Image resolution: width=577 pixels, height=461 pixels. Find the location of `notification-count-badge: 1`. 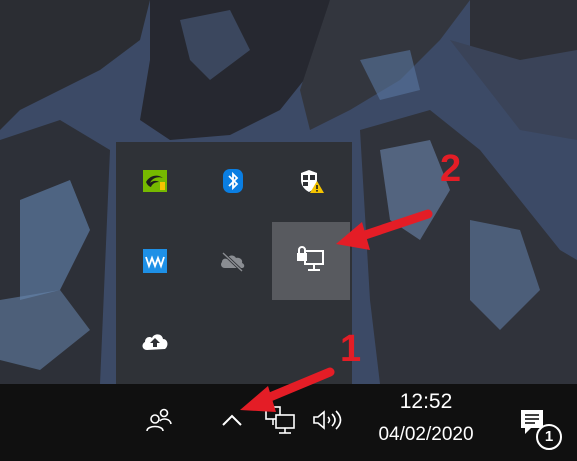

notification-count-badge: 1 is located at coordinates (549, 437).